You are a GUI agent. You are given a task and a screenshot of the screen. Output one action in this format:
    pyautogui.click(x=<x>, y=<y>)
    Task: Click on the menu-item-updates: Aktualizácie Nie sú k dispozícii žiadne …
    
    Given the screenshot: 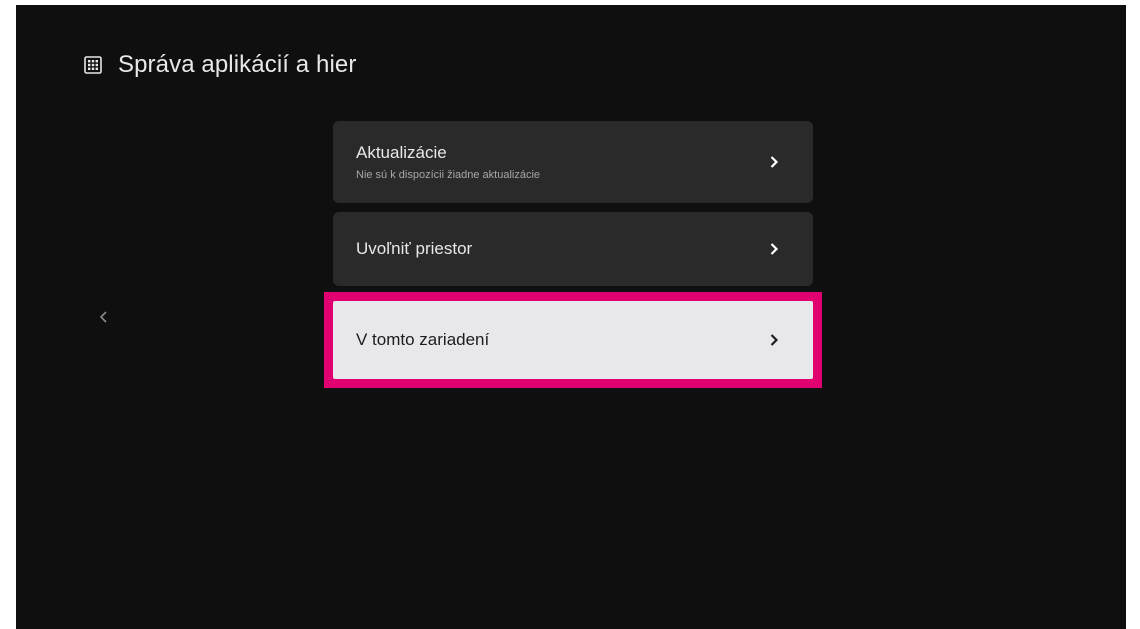 What is the action you would take?
    pyautogui.click(x=573, y=162)
    